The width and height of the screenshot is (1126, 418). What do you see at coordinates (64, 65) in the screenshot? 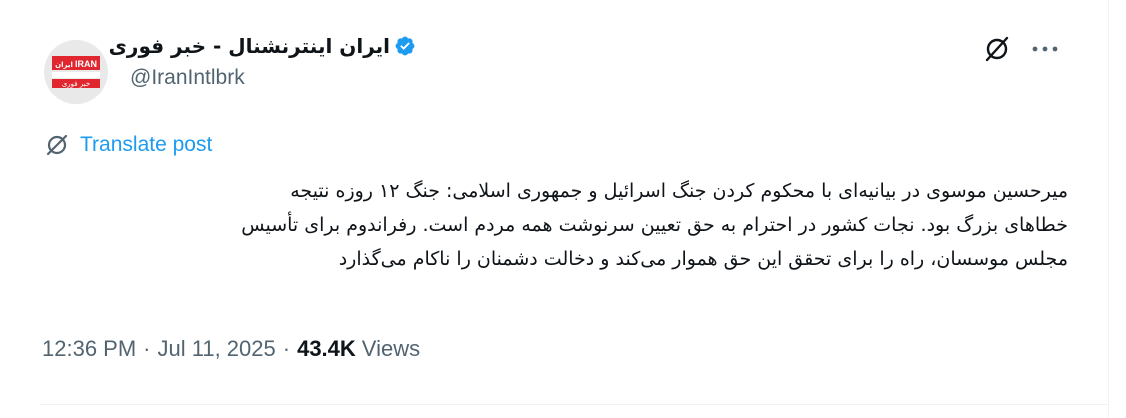
I see `svg-text: ایران` at bounding box center [64, 65].